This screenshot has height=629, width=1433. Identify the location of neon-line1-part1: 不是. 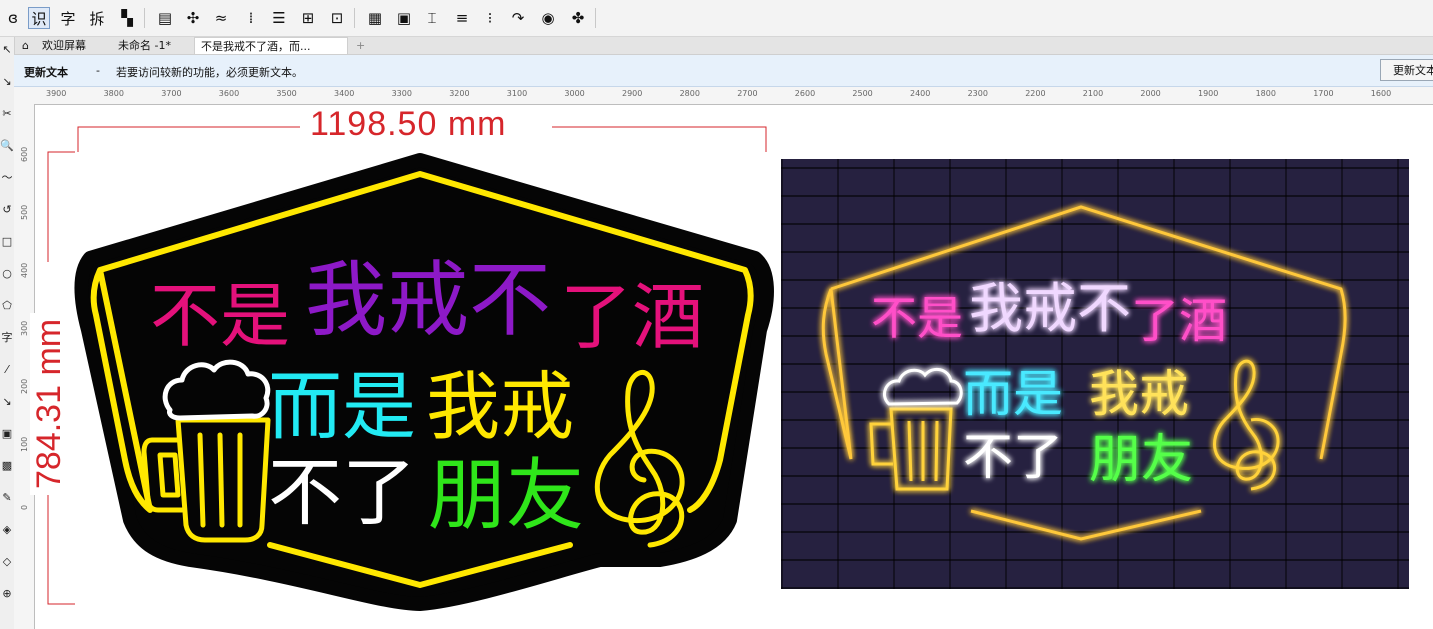
(917, 318).